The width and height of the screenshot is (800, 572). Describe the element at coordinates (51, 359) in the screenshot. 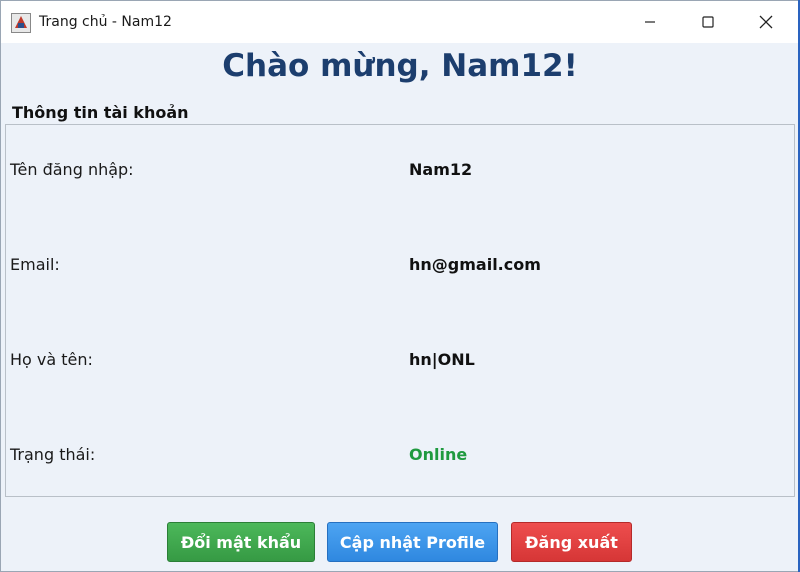

I see `fullname-label: Họ và tên:` at that location.